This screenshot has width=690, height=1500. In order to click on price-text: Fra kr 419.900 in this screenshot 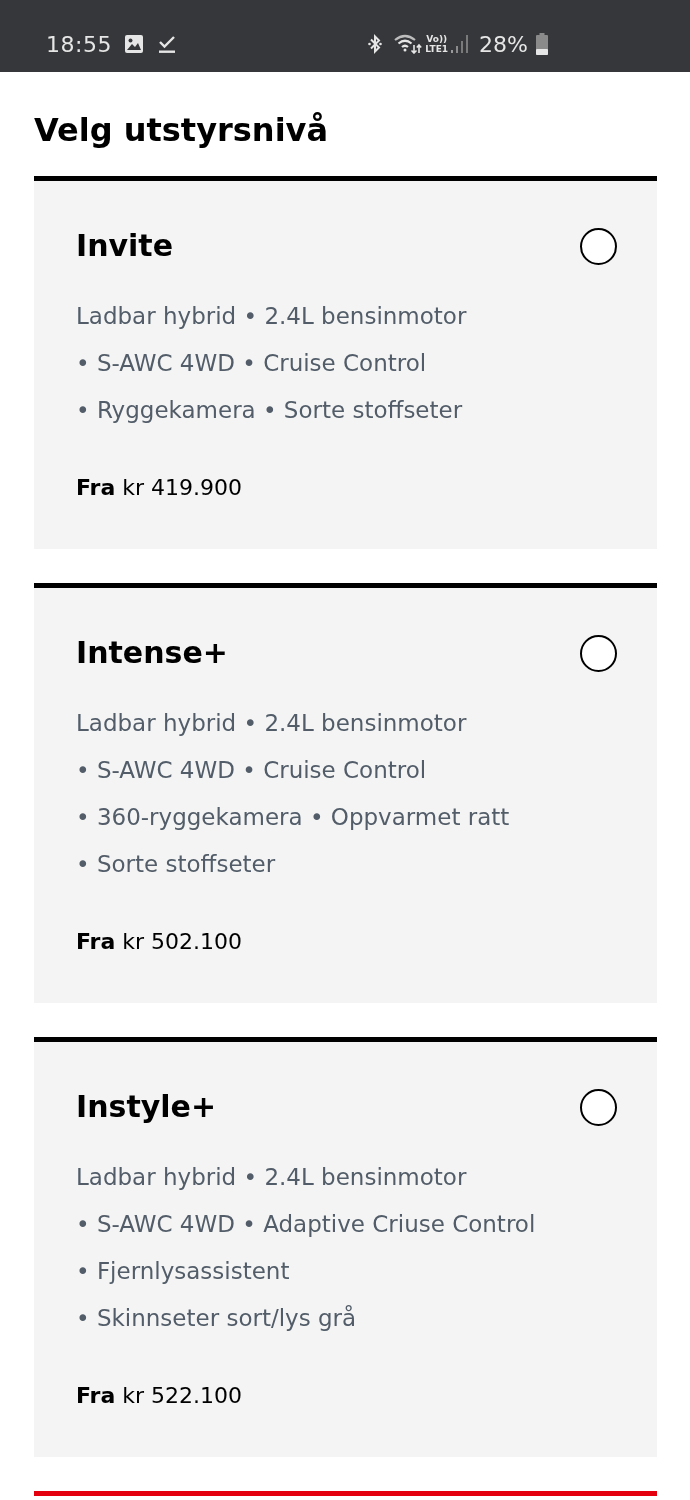, I will do `click(160, 488)`.